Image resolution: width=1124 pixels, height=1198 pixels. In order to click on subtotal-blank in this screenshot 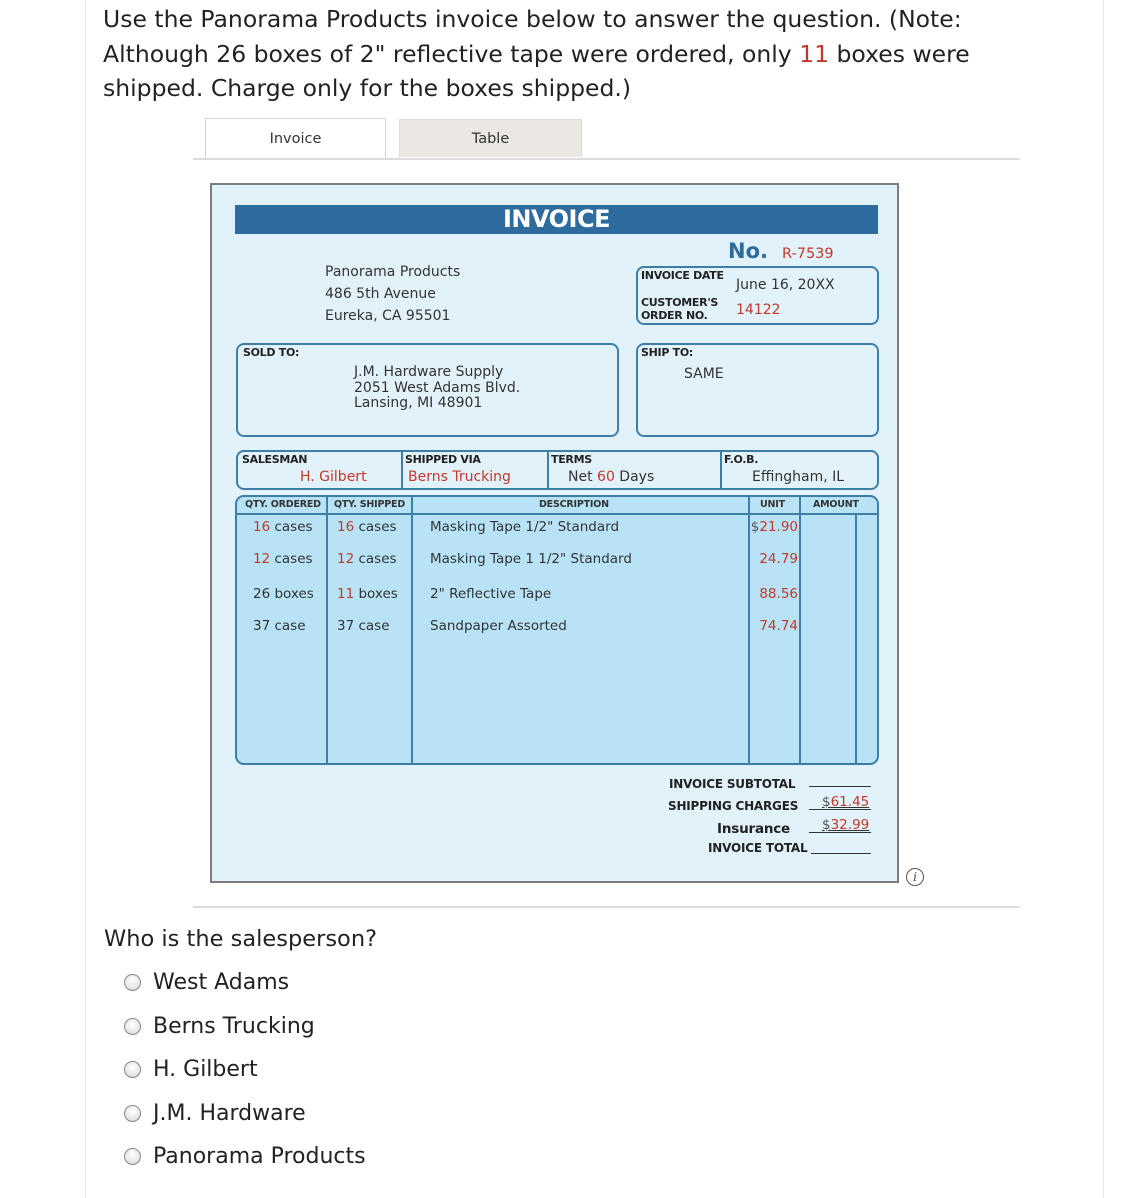, I will do `click(840, 786)`.